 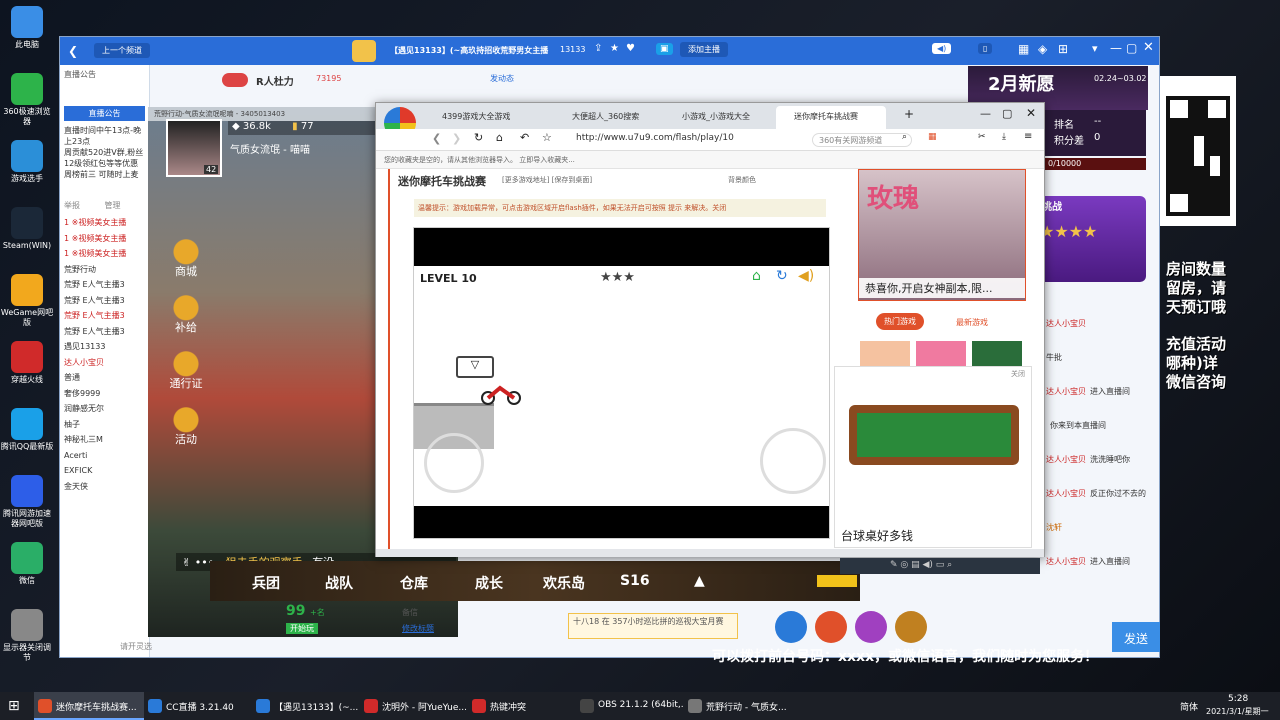 I want to click on event-menu-item: 活动, so click(x=186, y=431).